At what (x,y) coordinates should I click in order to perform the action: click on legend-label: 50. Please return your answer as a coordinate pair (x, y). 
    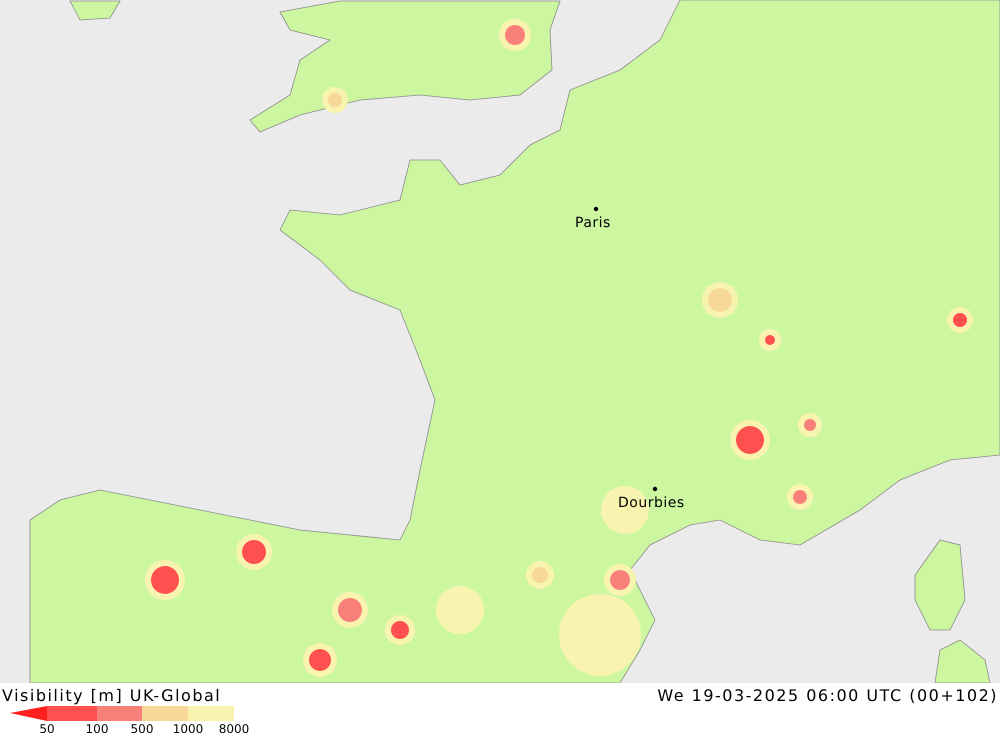
    Looking at the image, I should click on (47, 727).